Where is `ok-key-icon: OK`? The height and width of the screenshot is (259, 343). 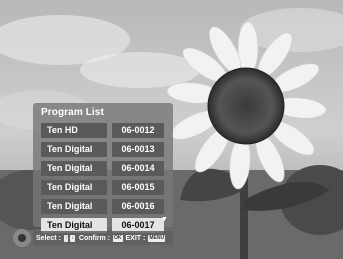
ok-key-icon: OK is located at coordinates (118, 238).